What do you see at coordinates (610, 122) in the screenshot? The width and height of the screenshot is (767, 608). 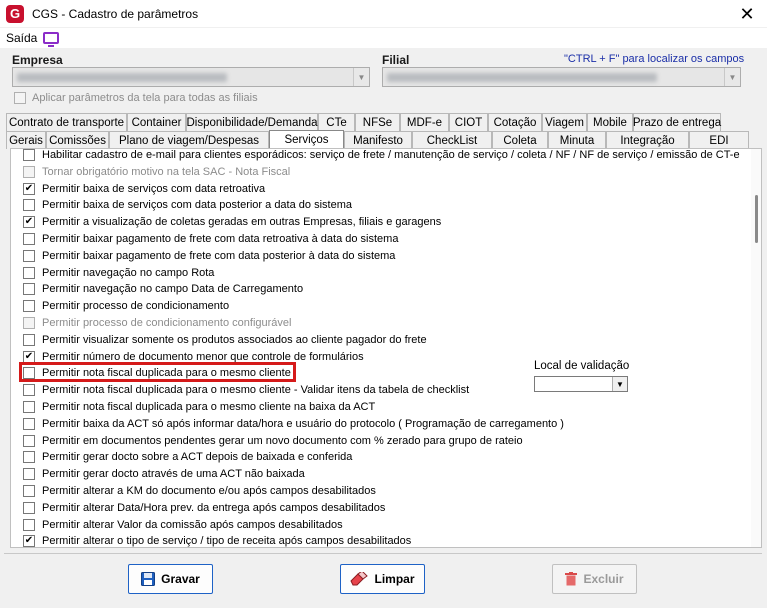 I see `tab-mobile: Mobile` at bounding box center [610, 122].